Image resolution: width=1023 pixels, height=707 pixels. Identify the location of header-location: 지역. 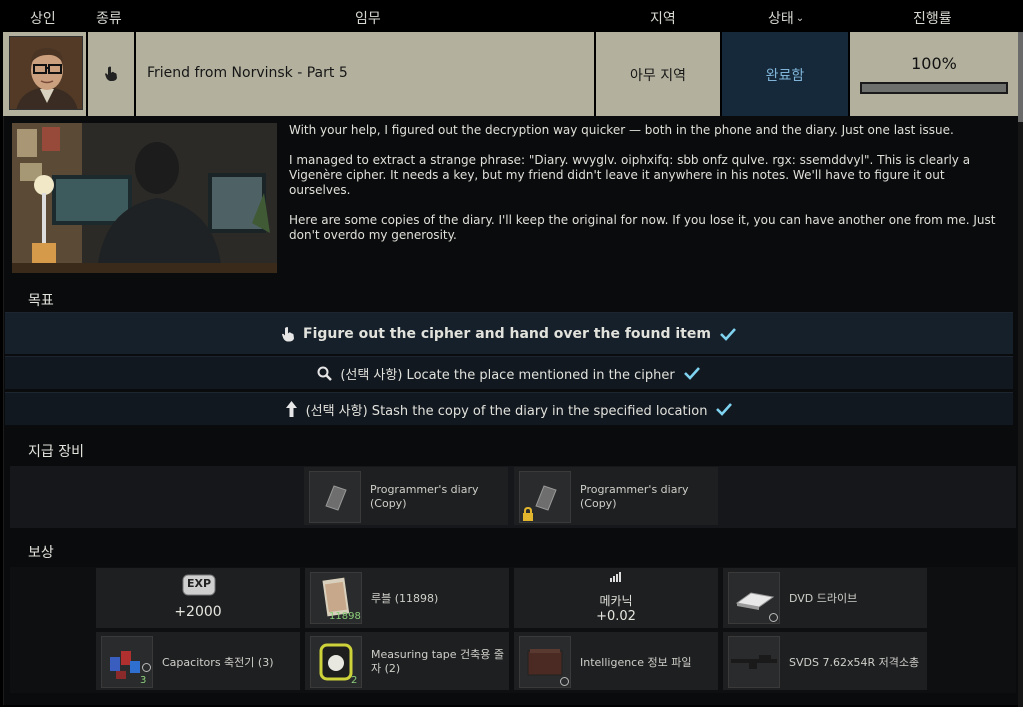
(663, 18).